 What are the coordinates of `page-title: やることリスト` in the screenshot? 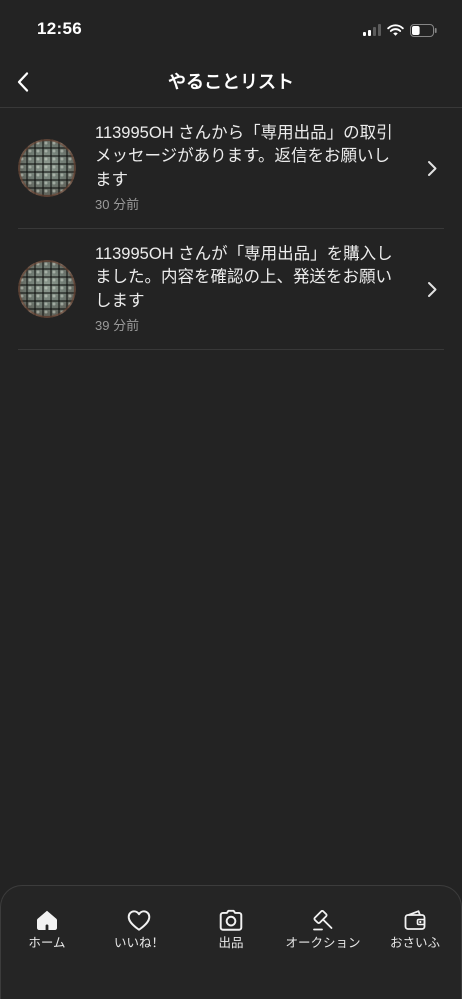 It's located at (231, 82).